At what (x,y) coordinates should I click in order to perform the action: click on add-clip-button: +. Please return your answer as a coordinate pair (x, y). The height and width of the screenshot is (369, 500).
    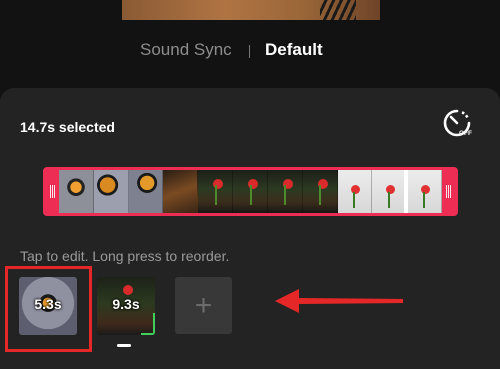
    Looking at the image, I should click on (203, 305).